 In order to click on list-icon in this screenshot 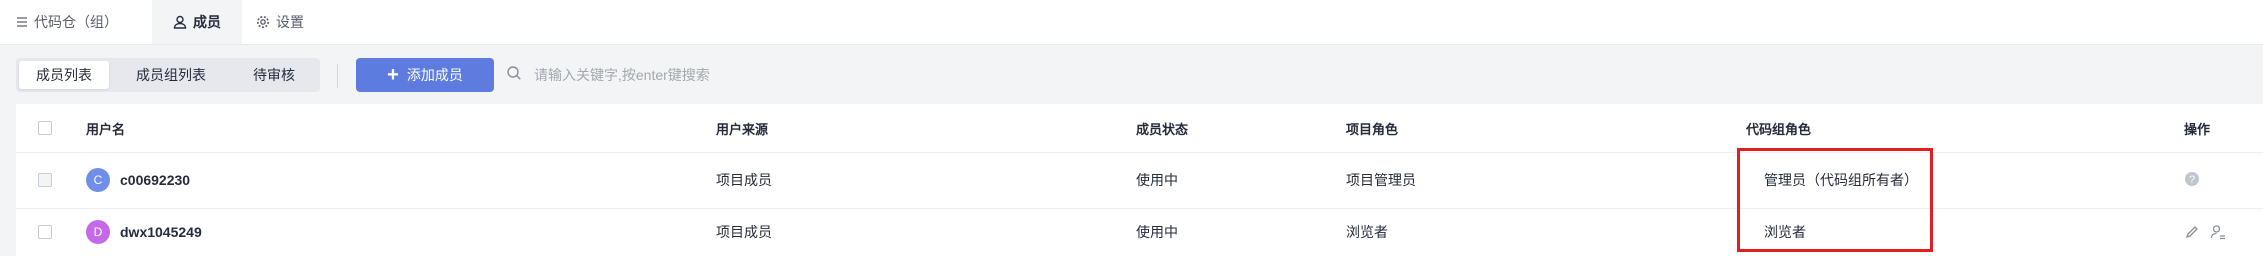, I will do `click(22, 22)`.